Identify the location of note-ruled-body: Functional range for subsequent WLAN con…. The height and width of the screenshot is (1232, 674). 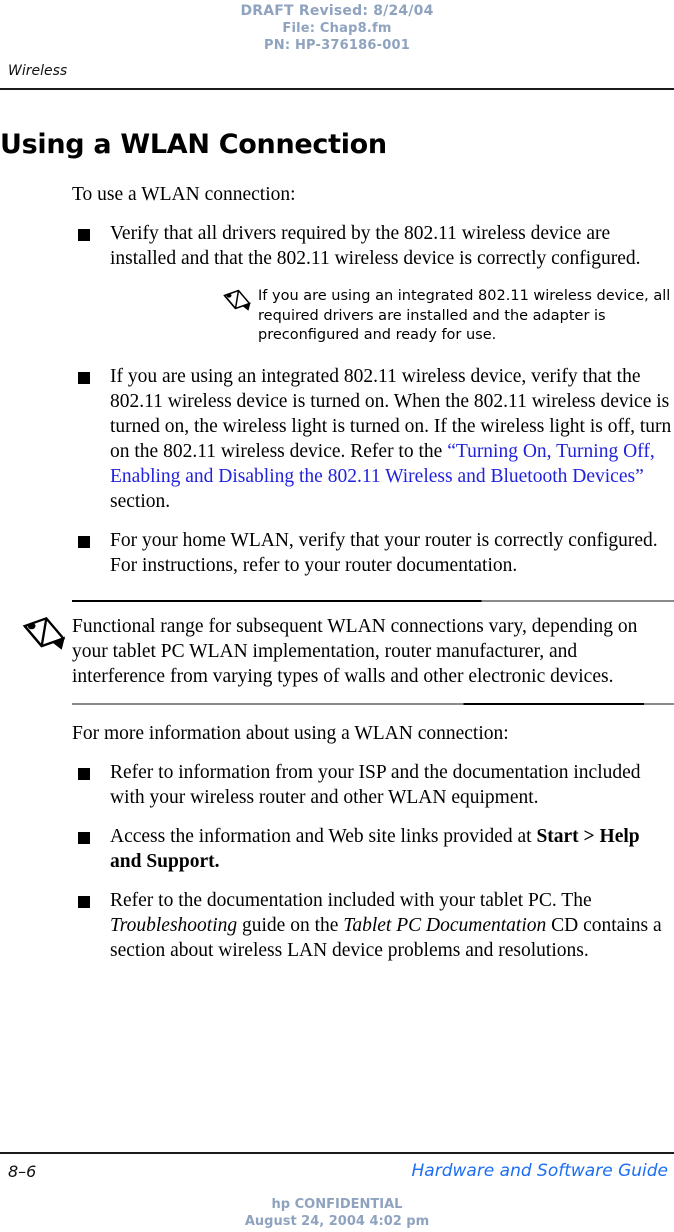
(337, 652).